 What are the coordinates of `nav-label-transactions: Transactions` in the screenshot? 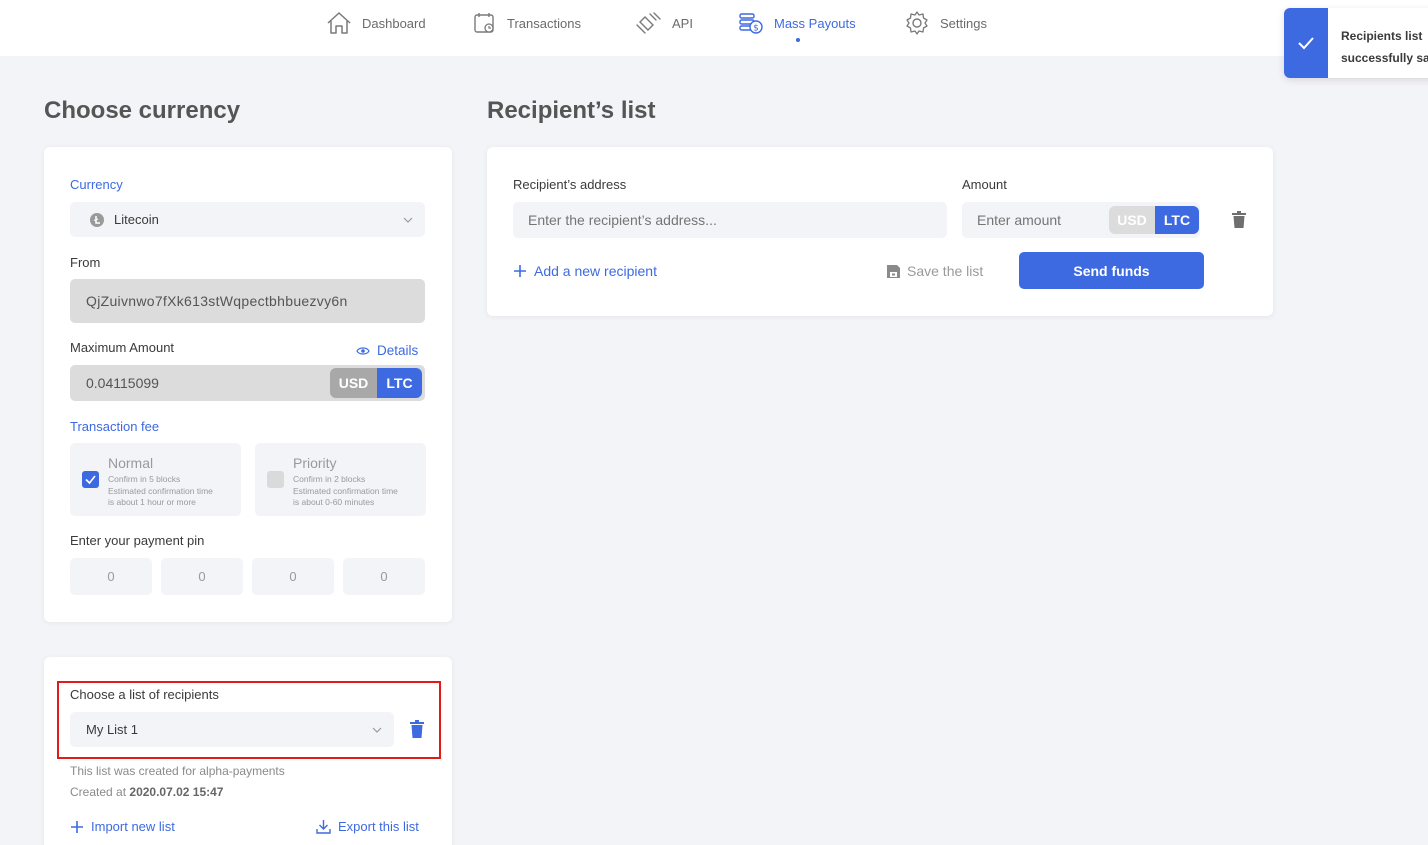 It's located at (544, 23).